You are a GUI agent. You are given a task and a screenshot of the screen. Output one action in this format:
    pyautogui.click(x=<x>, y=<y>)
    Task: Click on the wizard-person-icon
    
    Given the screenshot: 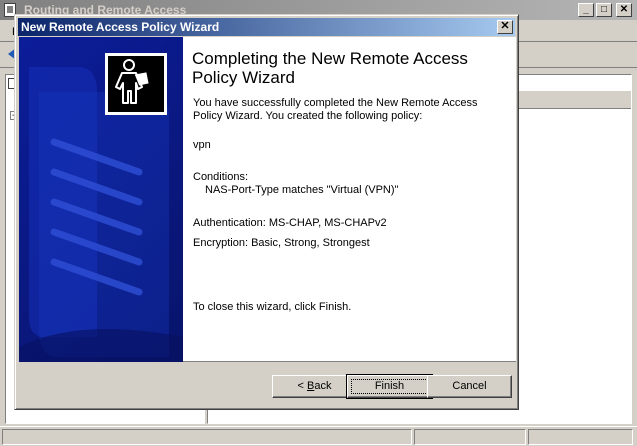 What is the action you would take?
    pyautogui.click(x=136, y=84)
    